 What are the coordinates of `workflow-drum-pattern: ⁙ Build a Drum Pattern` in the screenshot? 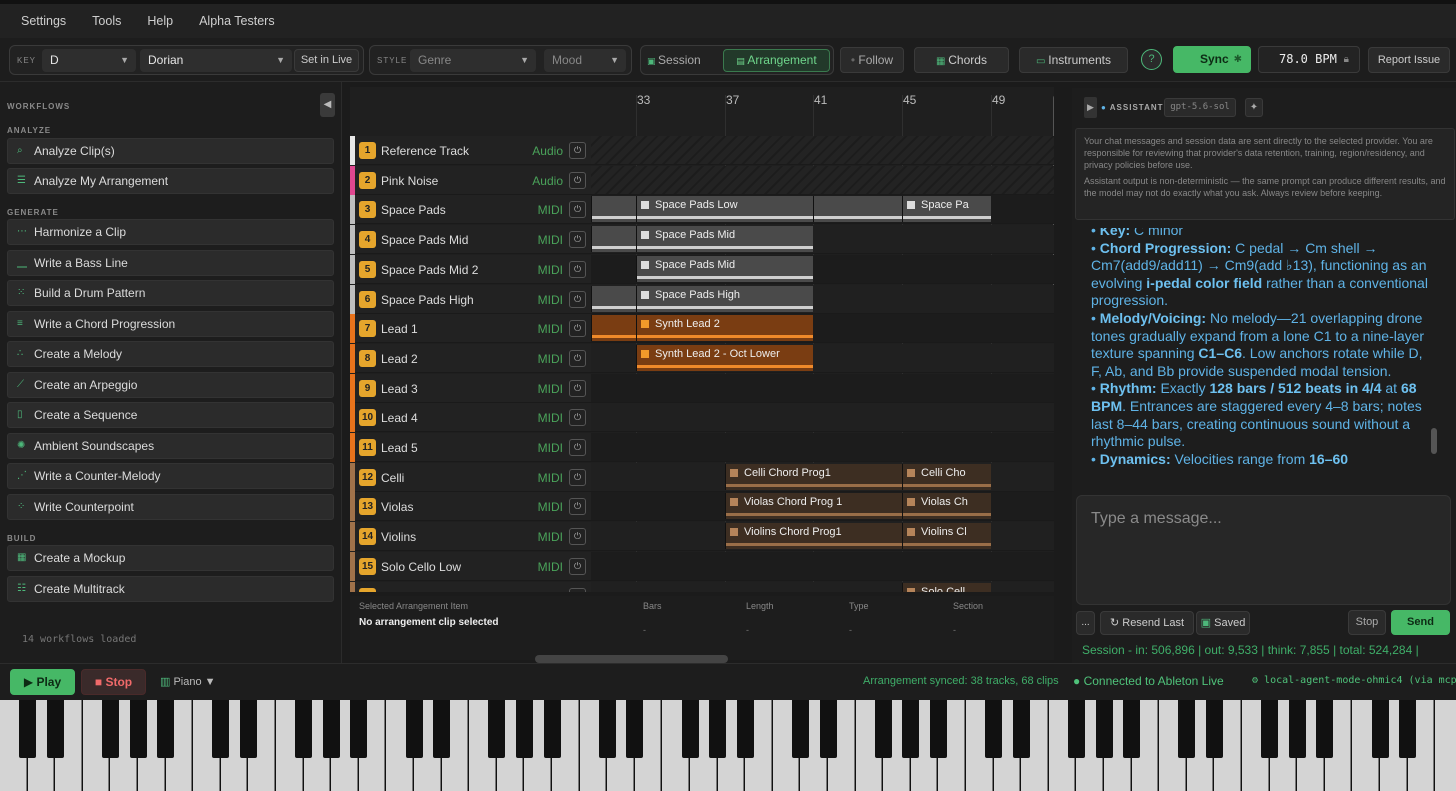 It's located at (170, 293).